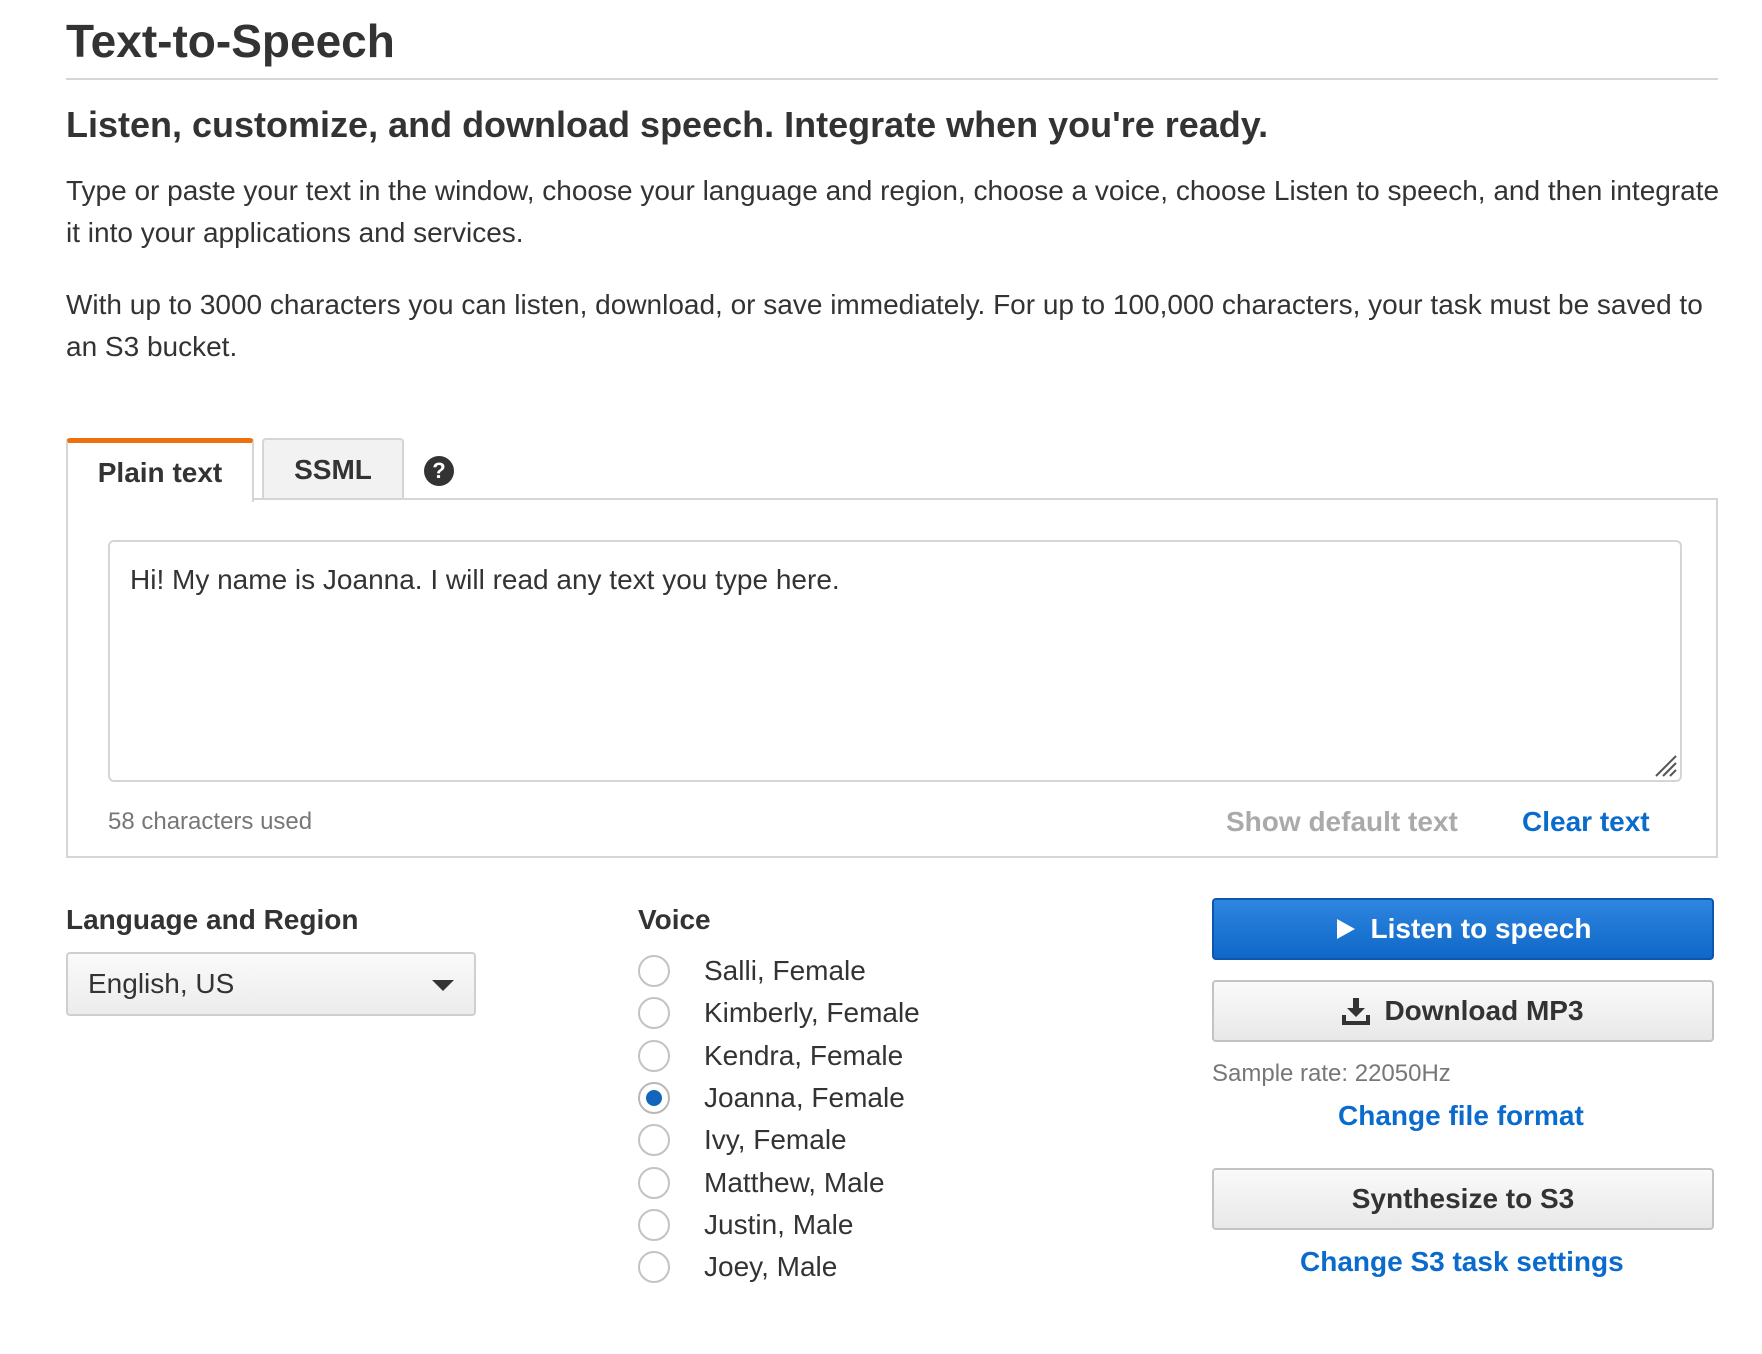  I want to click on tab-ssml: SSML, so click(333, 469).